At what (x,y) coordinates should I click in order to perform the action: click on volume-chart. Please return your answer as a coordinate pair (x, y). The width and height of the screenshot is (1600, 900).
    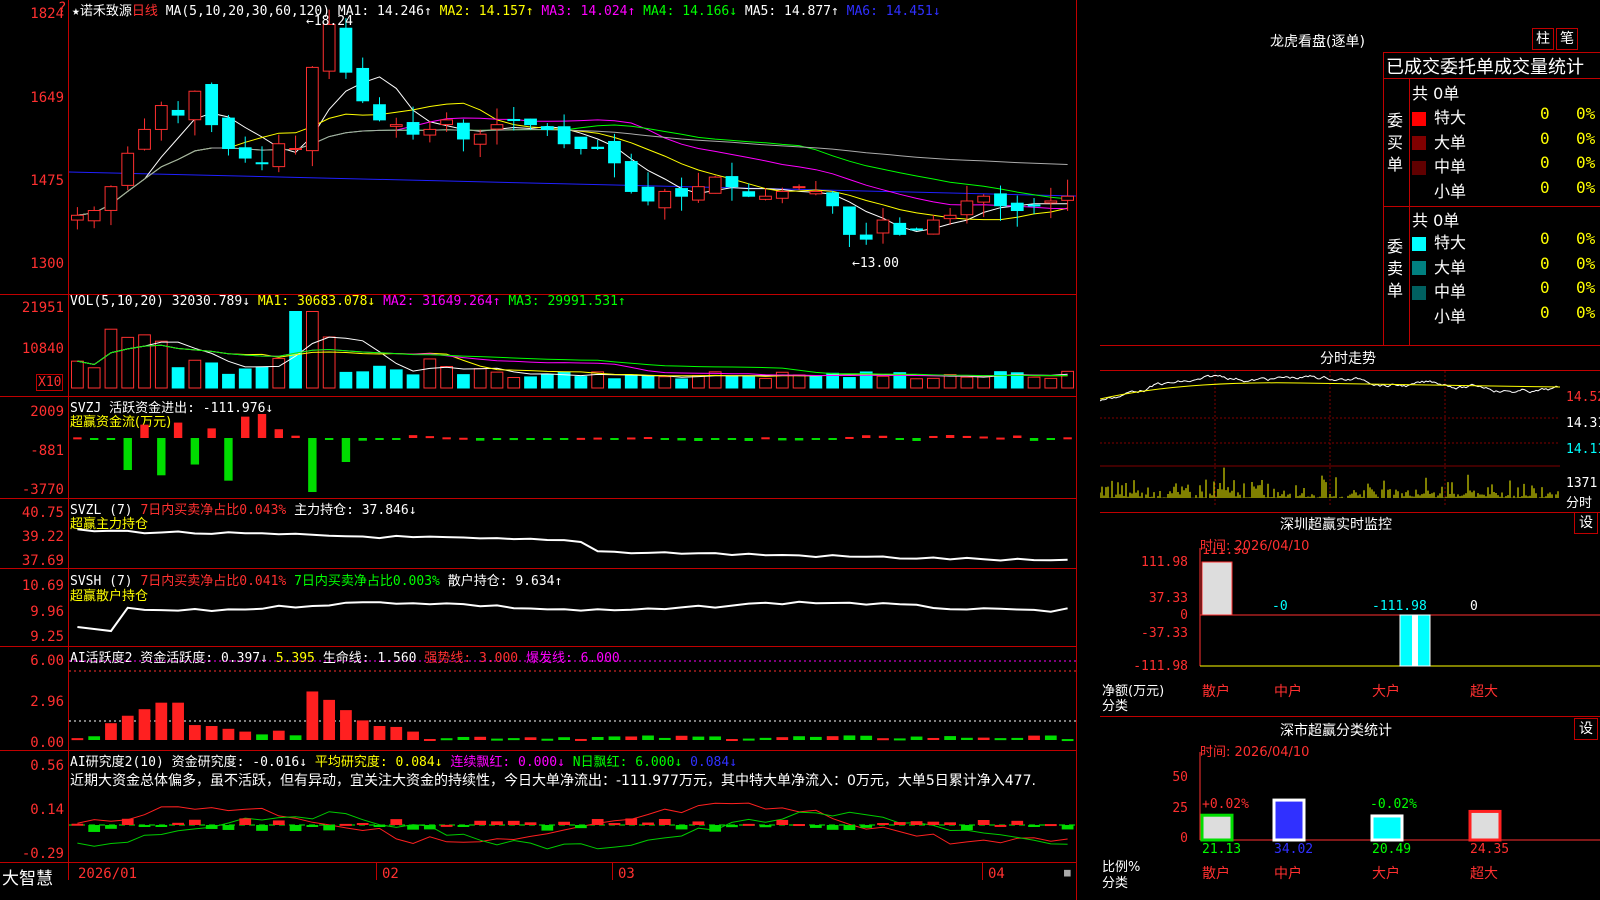
    Looking at the image, I should click on (572, 345).